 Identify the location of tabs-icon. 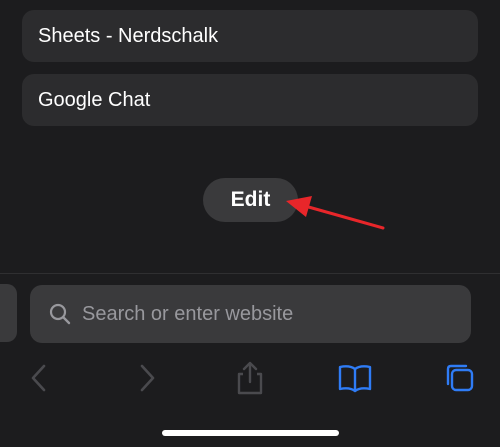
(460, 378).